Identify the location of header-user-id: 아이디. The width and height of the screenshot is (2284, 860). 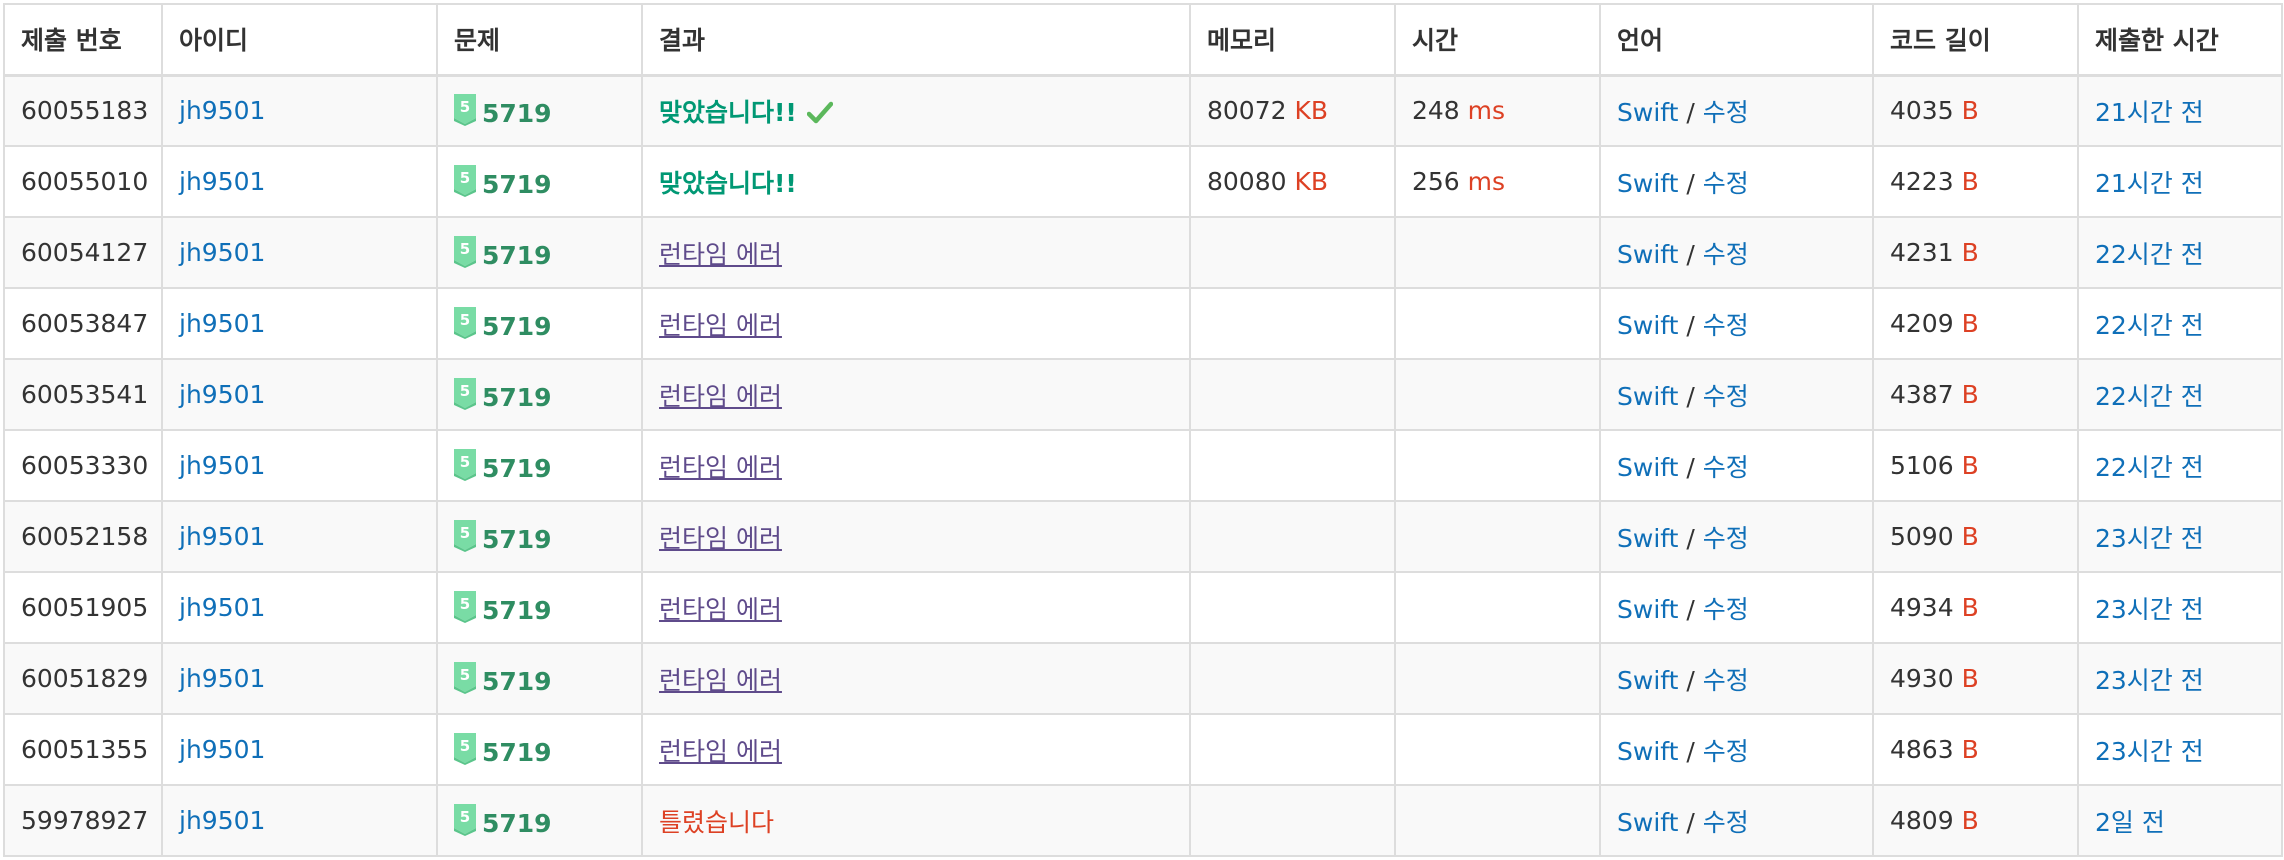
(299, 40).